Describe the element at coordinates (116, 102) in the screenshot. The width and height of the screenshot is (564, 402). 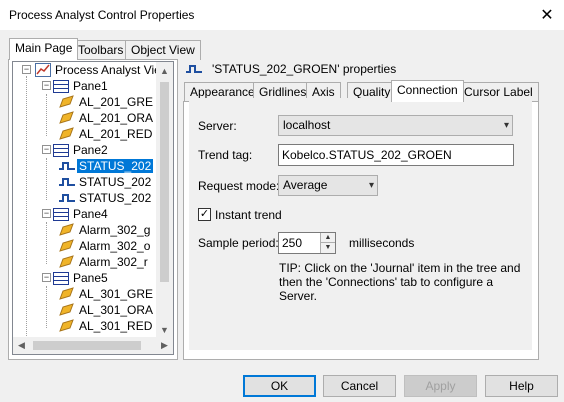
I see `tree-node-label: AL_201_GRE` at that location.